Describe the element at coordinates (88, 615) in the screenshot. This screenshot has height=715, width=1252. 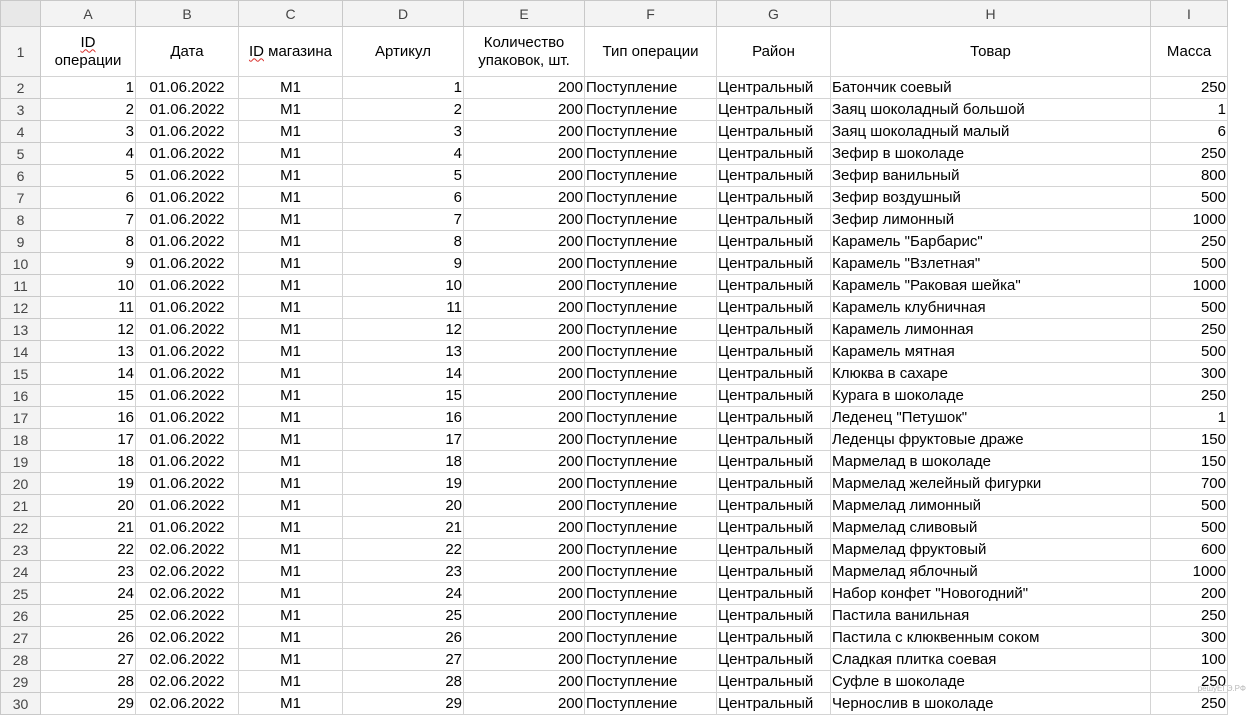
I see `cell-operation-id: 25` at that location.